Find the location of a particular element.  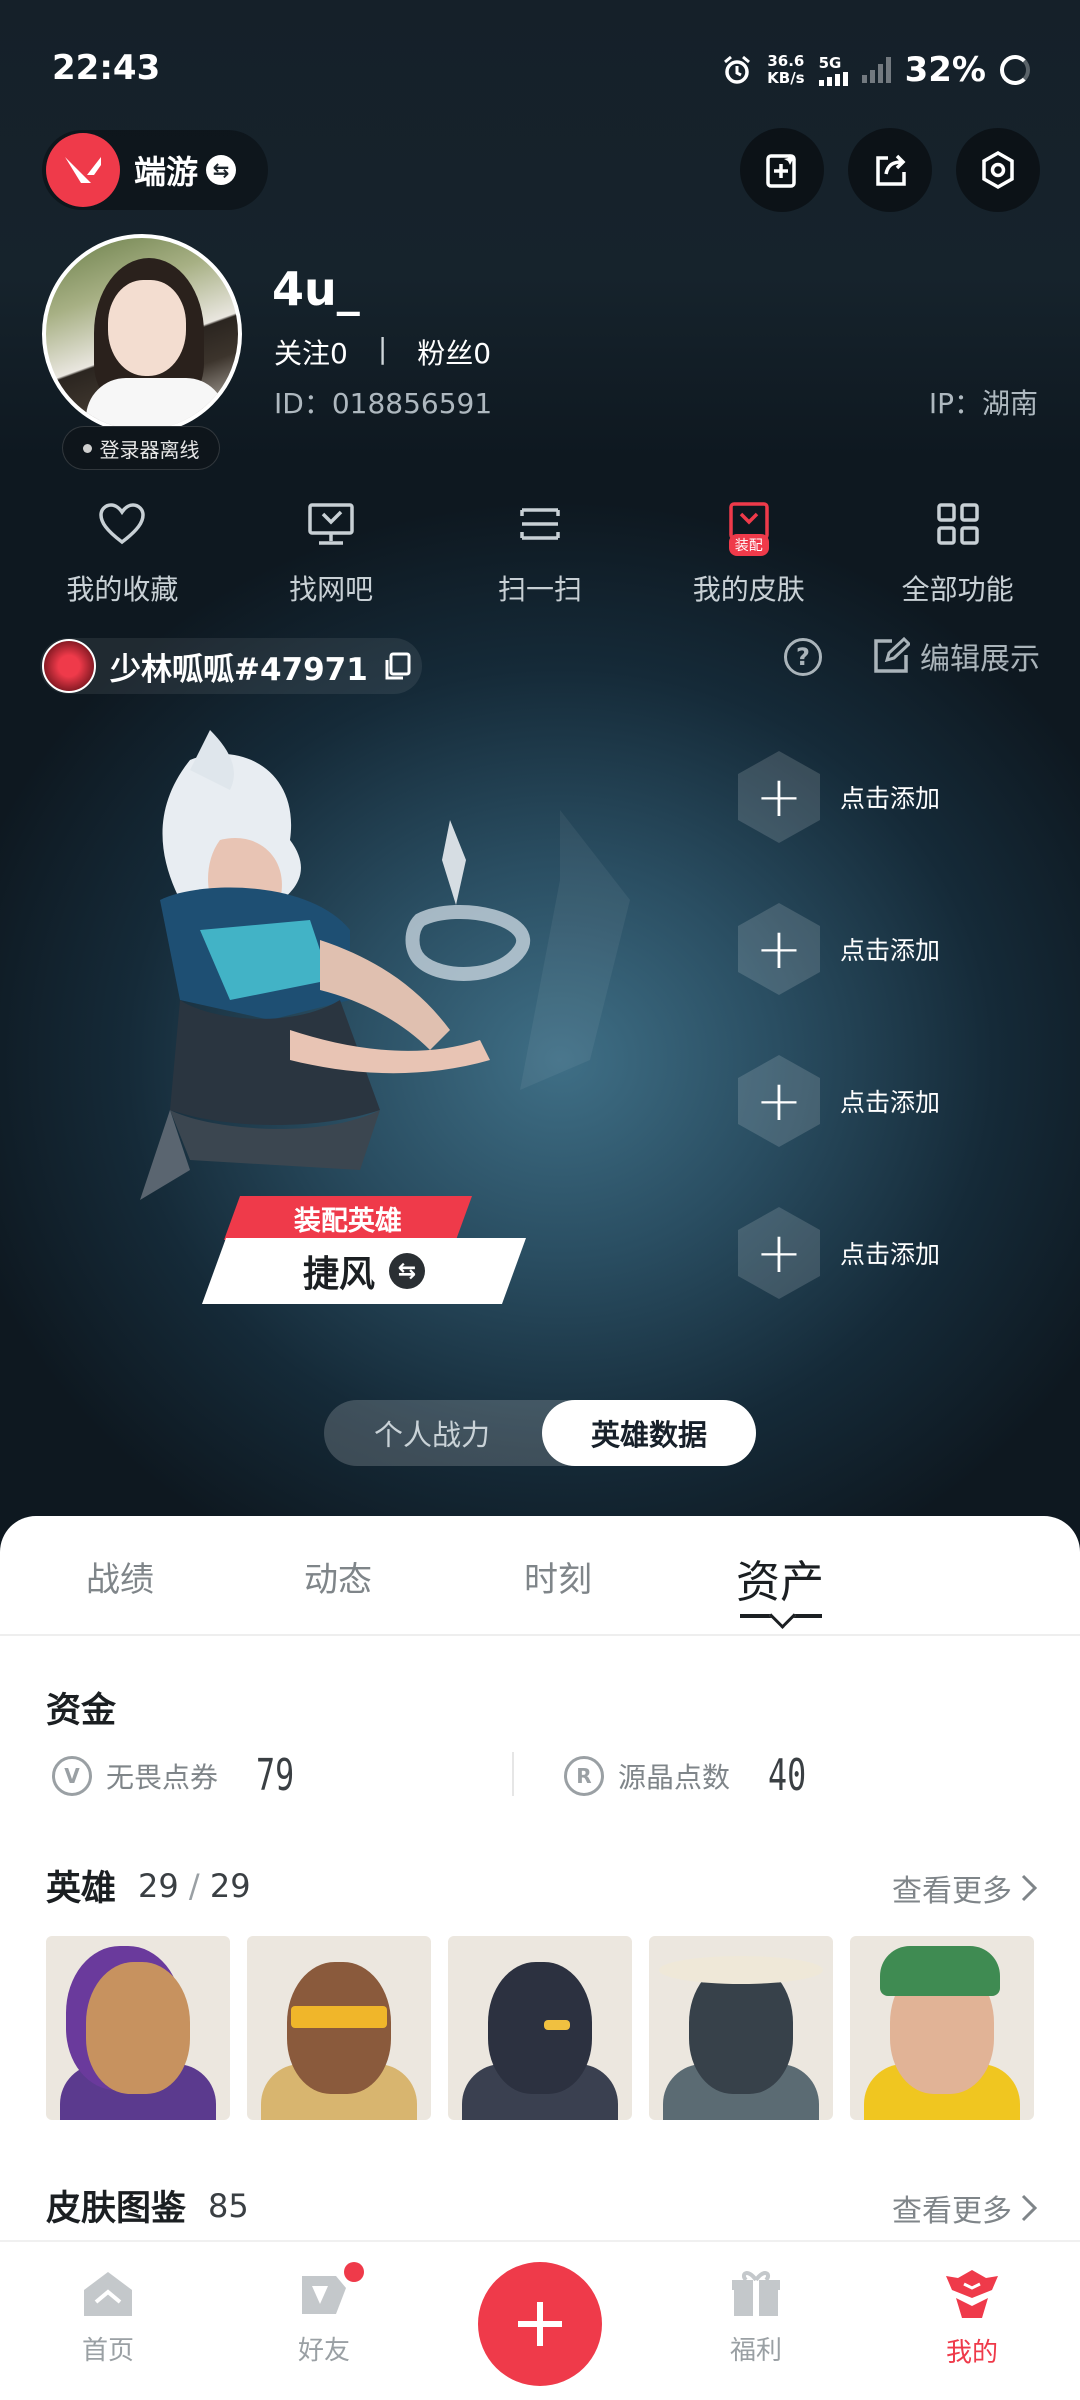

home-icon is located at coordinates (108, 2294).